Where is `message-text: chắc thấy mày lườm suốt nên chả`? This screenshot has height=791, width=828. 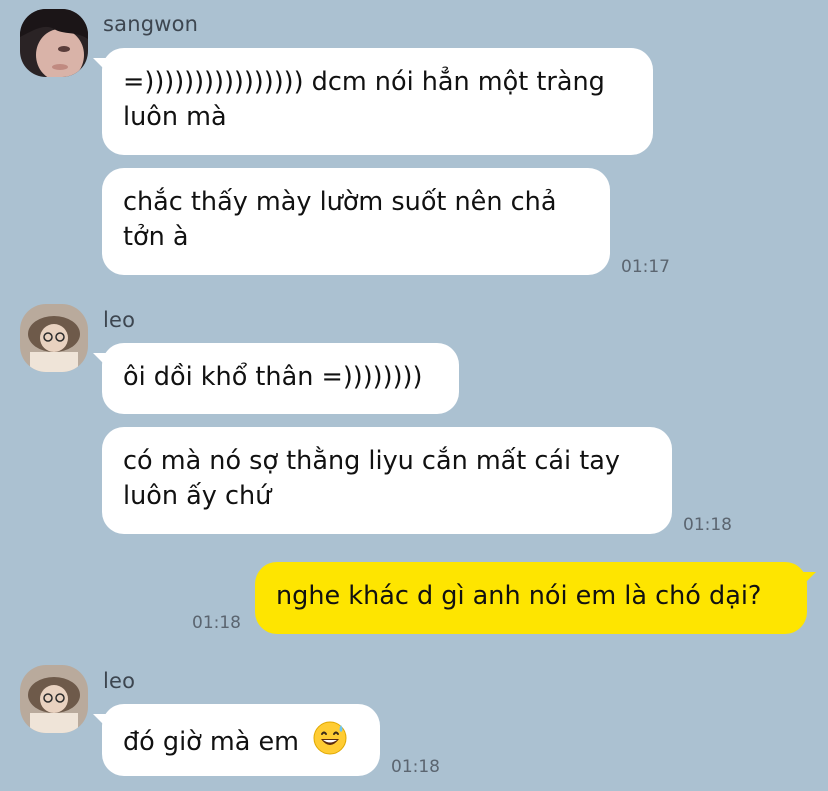
message-text: chắc thấy mày lườm suốt nên chả is located at coordinates (340, 202).